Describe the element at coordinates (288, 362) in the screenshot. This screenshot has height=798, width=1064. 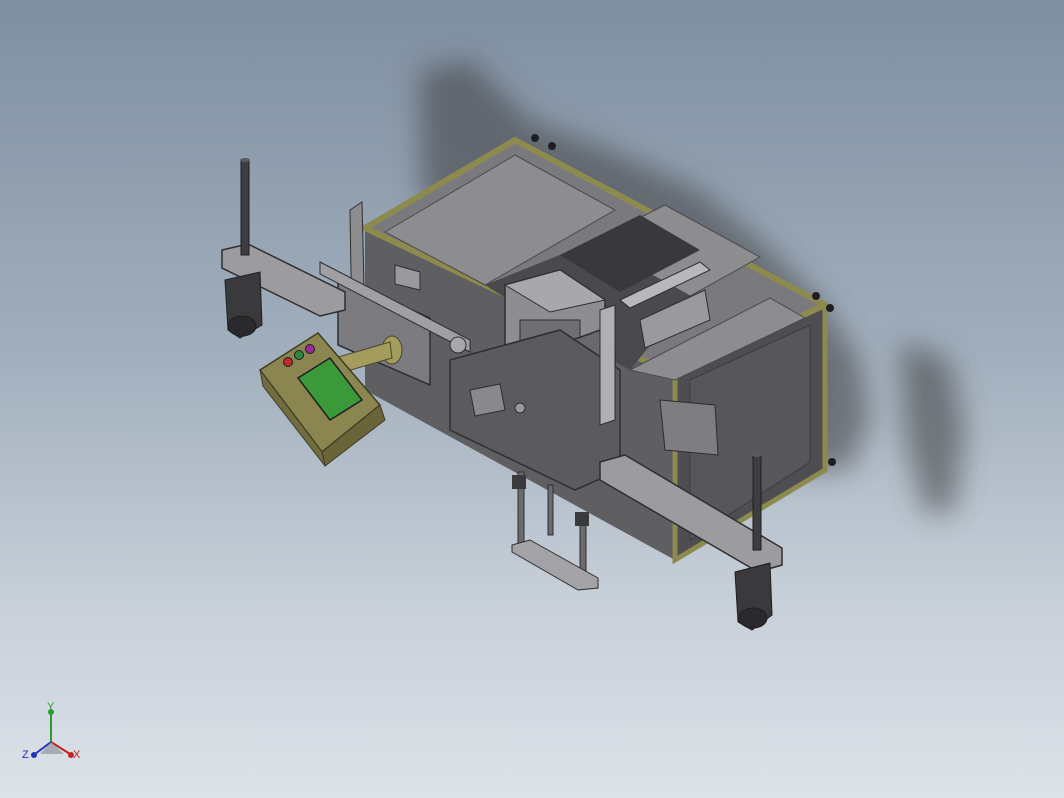
I see `red-button` at that location.